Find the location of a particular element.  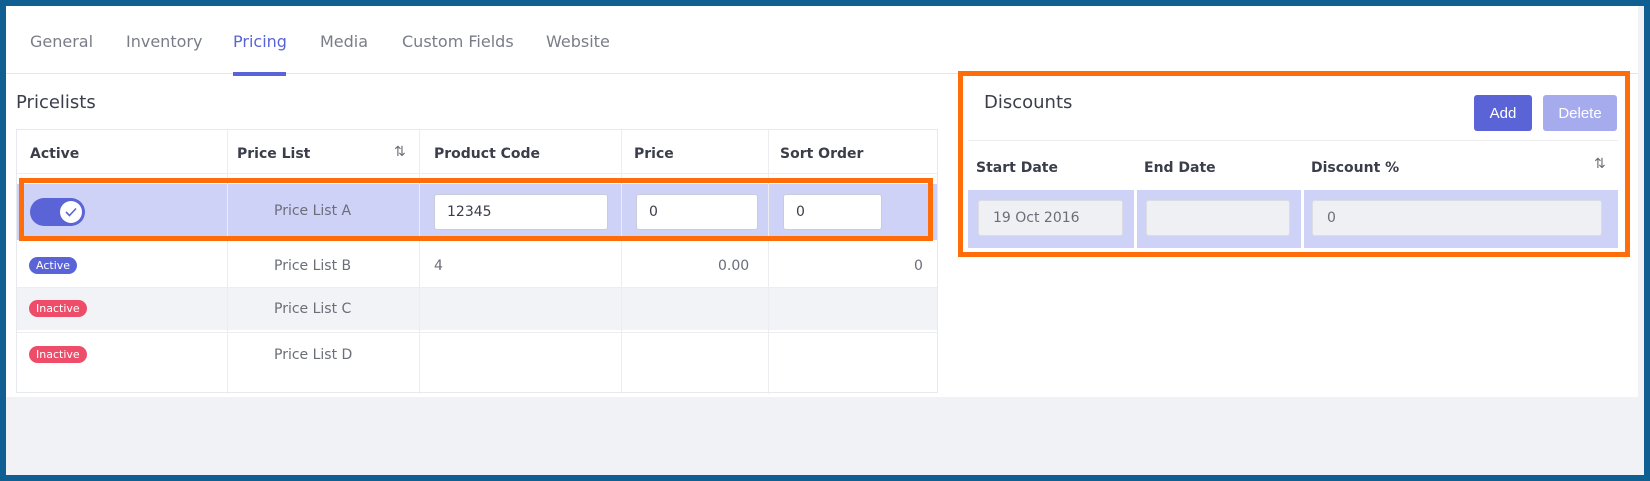

table-row: Price List A is located at coordinates (477, 212).